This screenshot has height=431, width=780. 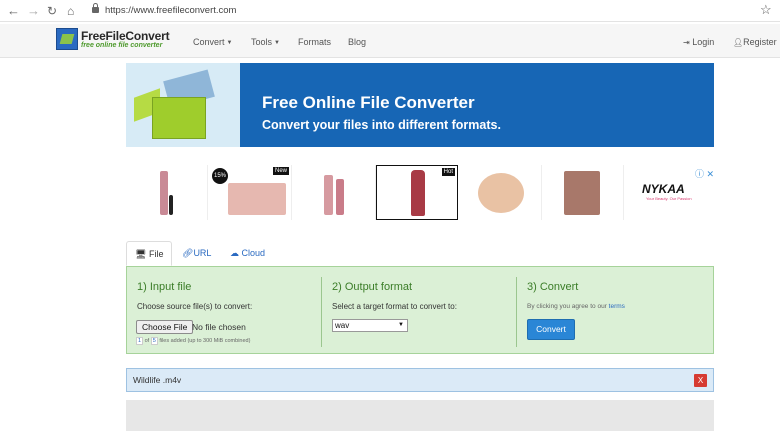 I want to click on ad-item-dress: Hot, so click(x=417, y=192).